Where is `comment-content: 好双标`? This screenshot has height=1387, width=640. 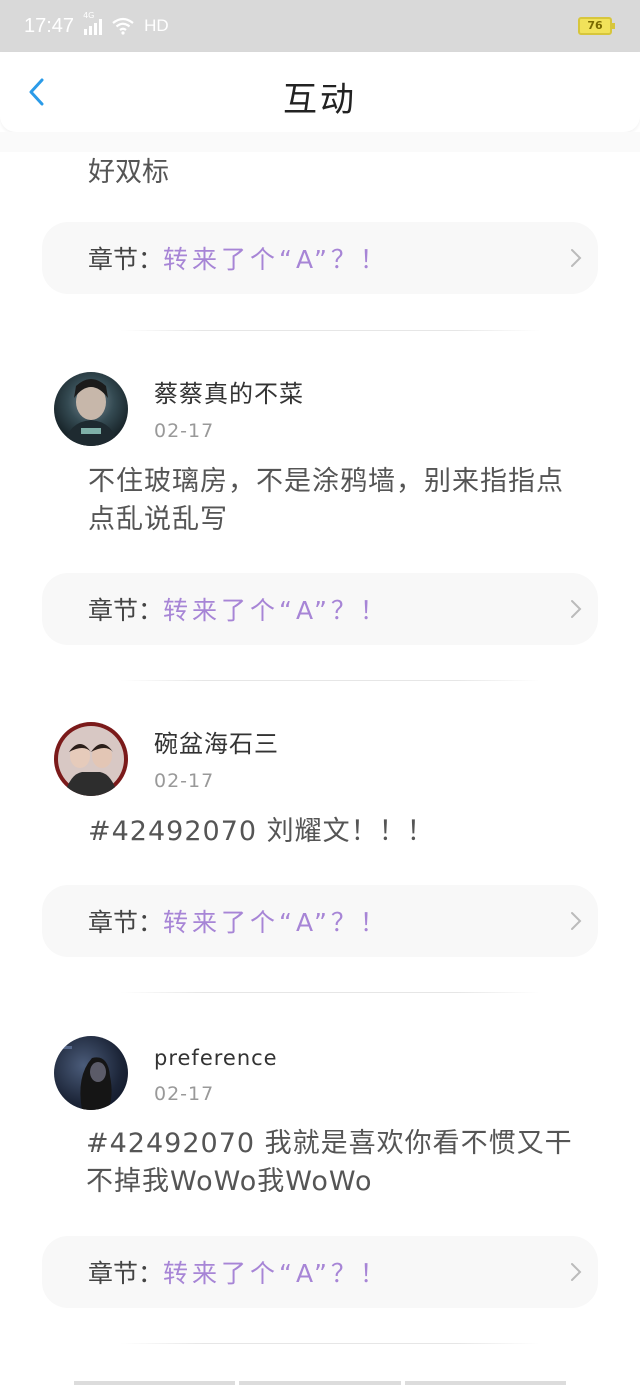
comment-content: 好双标 is located at coordinates (128, 172).